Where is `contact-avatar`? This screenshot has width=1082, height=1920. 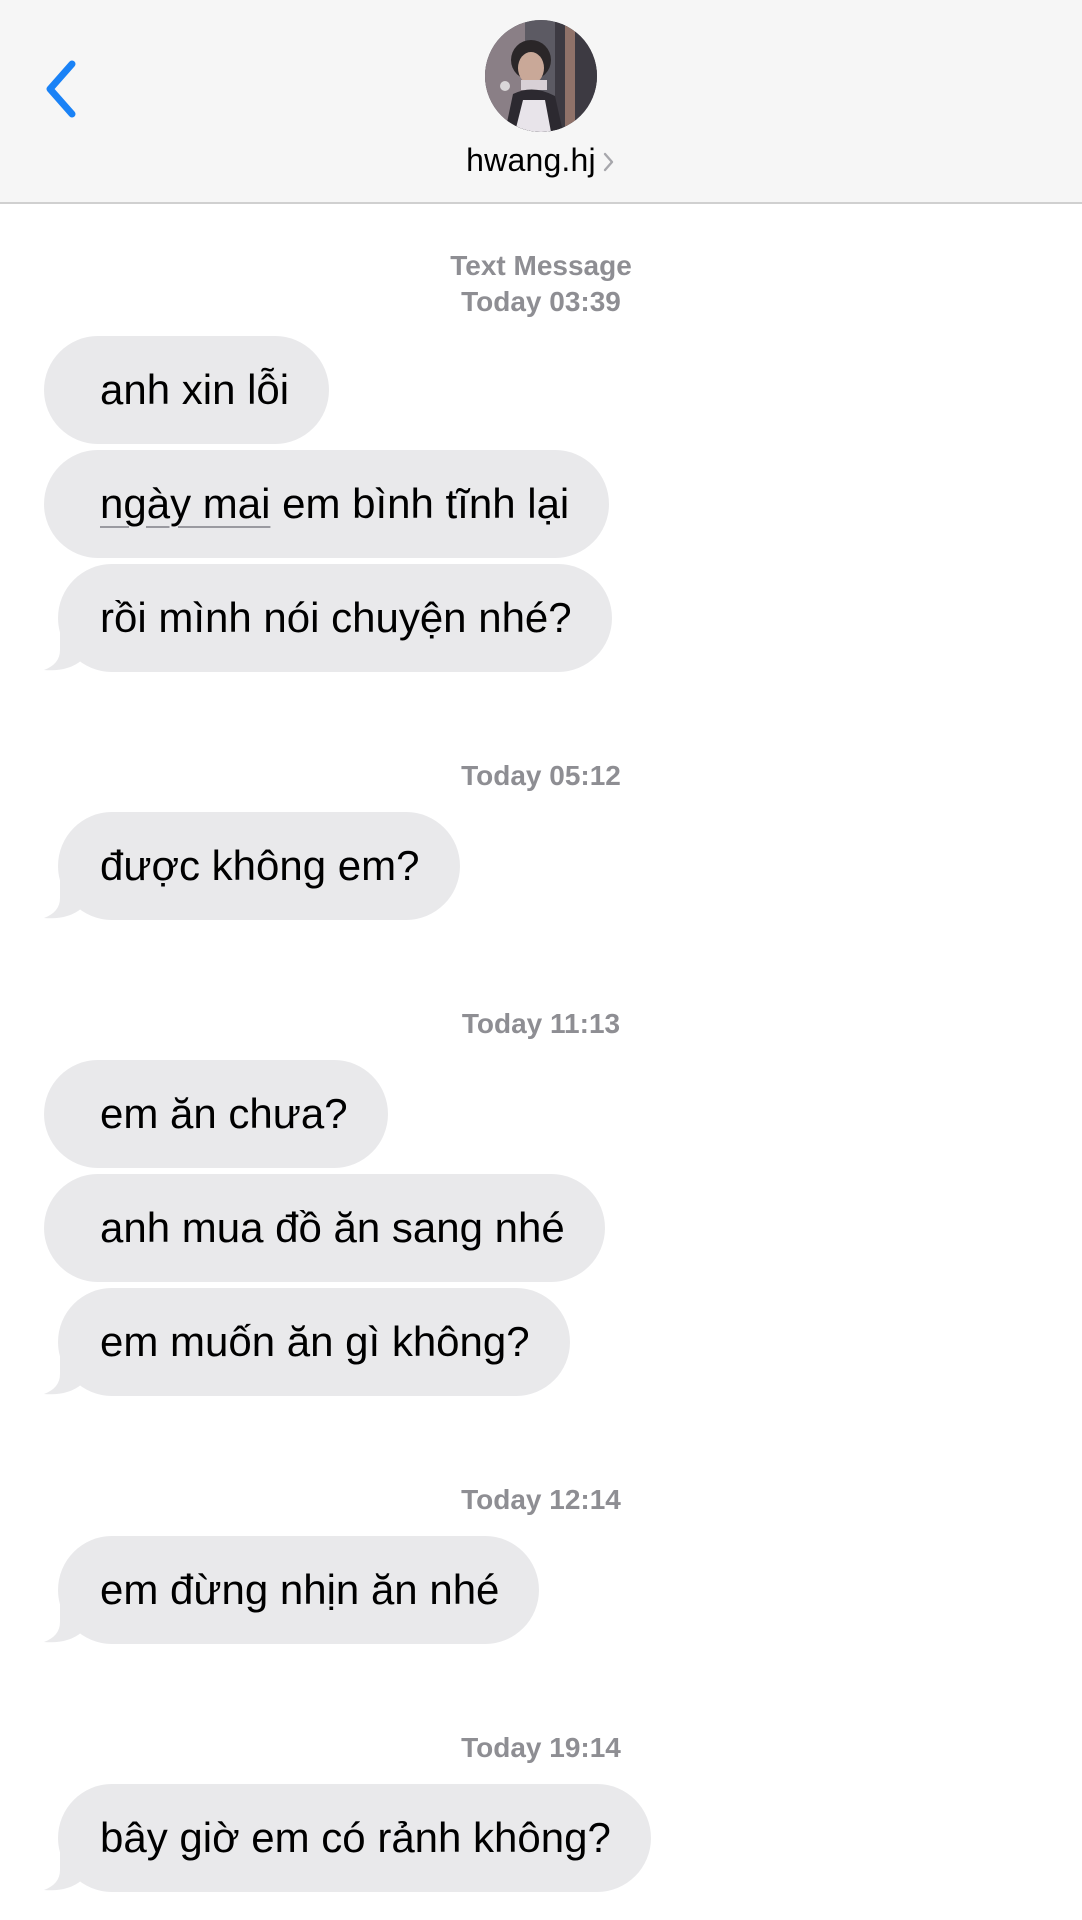 contact-avatar is located at coordinates (541, 76).